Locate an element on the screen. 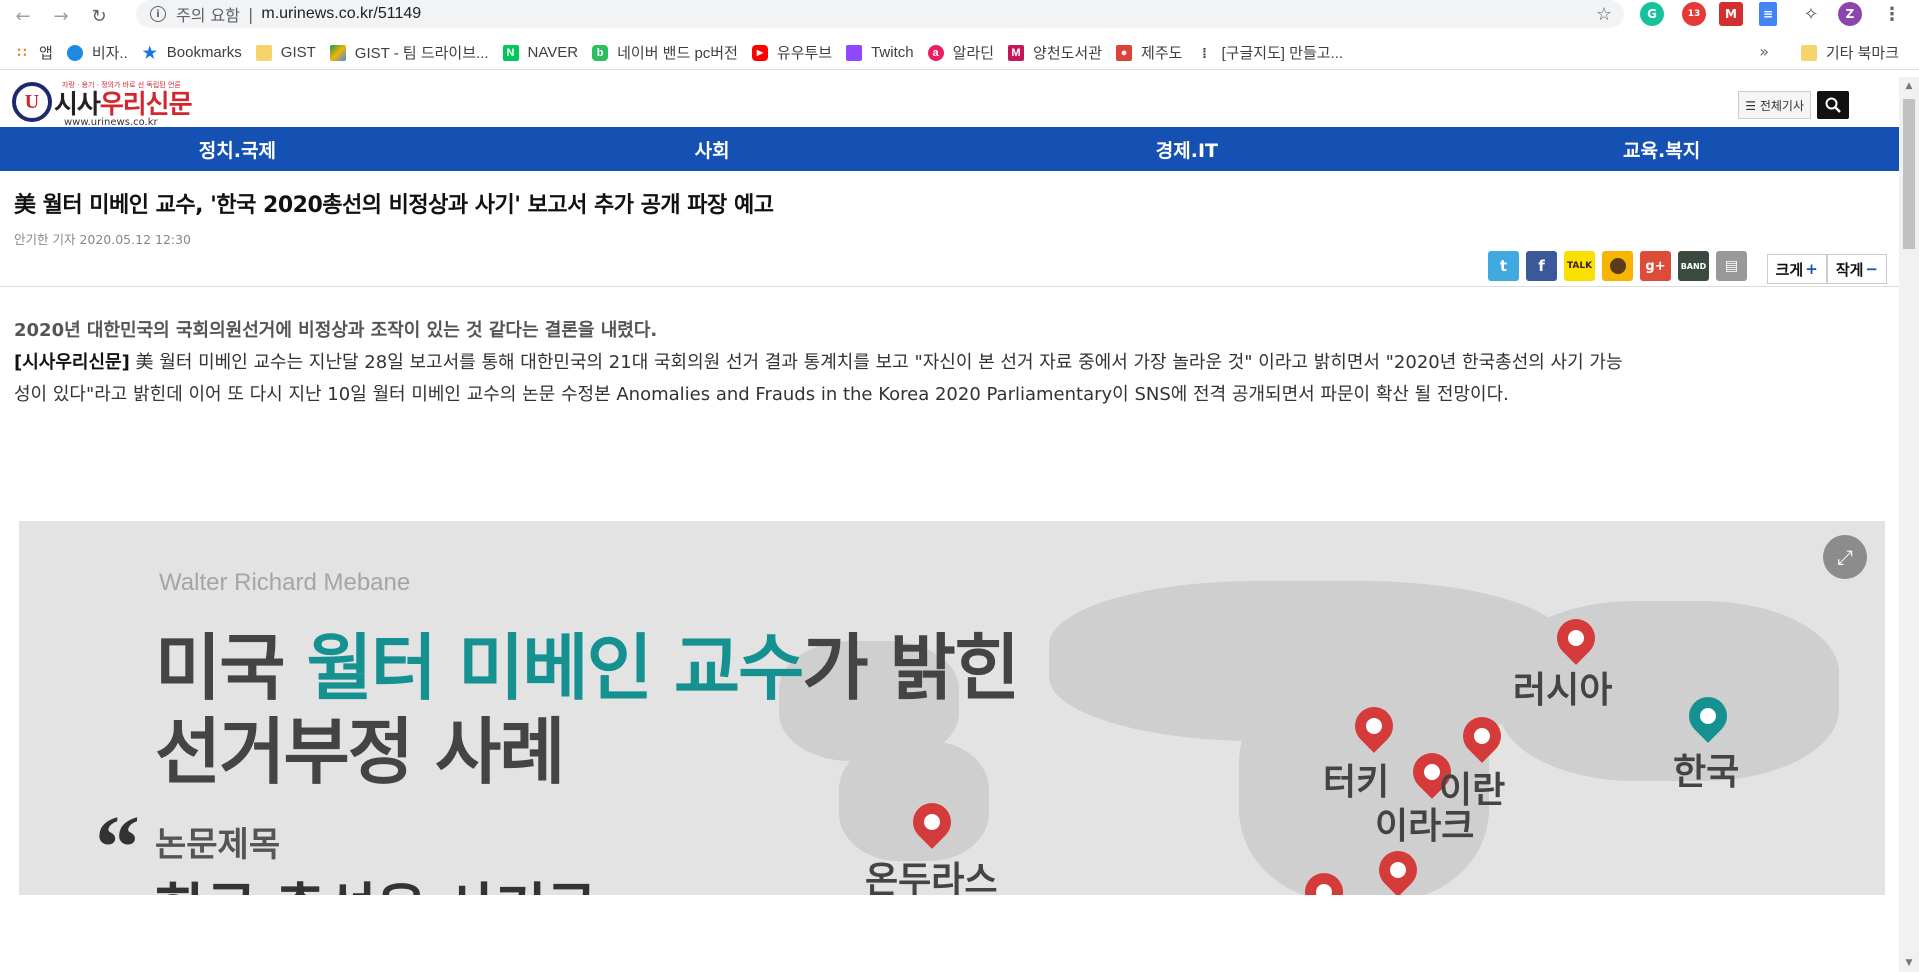 This screenshot has height=972, width=1919. nav-education-welfare: 교육.복지 is located at coordinates (1661, 149).